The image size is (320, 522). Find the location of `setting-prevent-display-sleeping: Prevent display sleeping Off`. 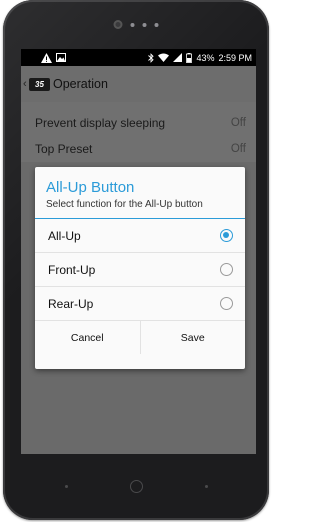

setting-prevent-display-sleeping: Prevent display sleeping Off is located at coordinates (138, 123).